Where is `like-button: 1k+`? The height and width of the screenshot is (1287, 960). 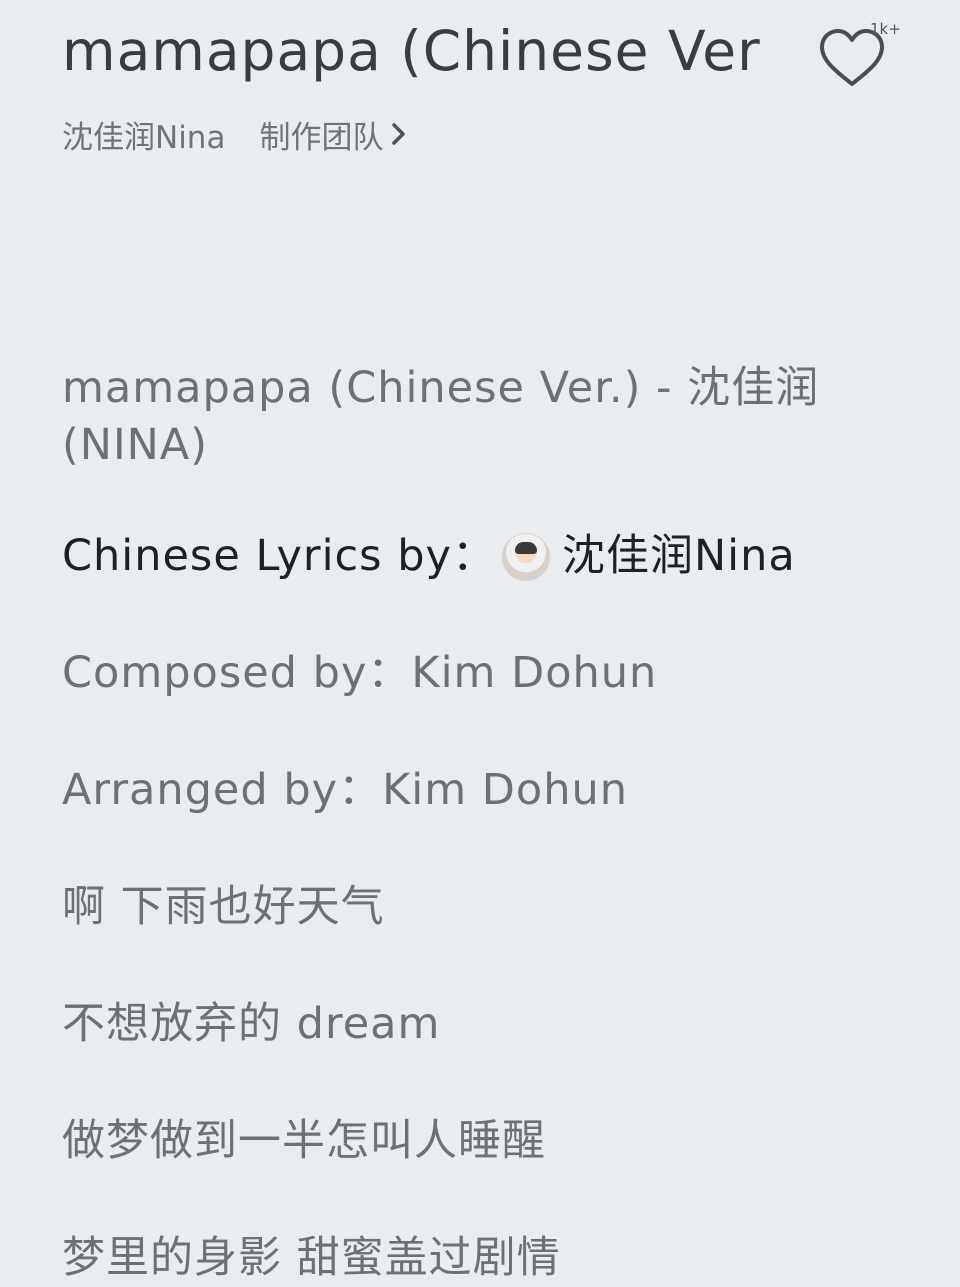
like-button: 1k+ is located at coordinates (856, 57).